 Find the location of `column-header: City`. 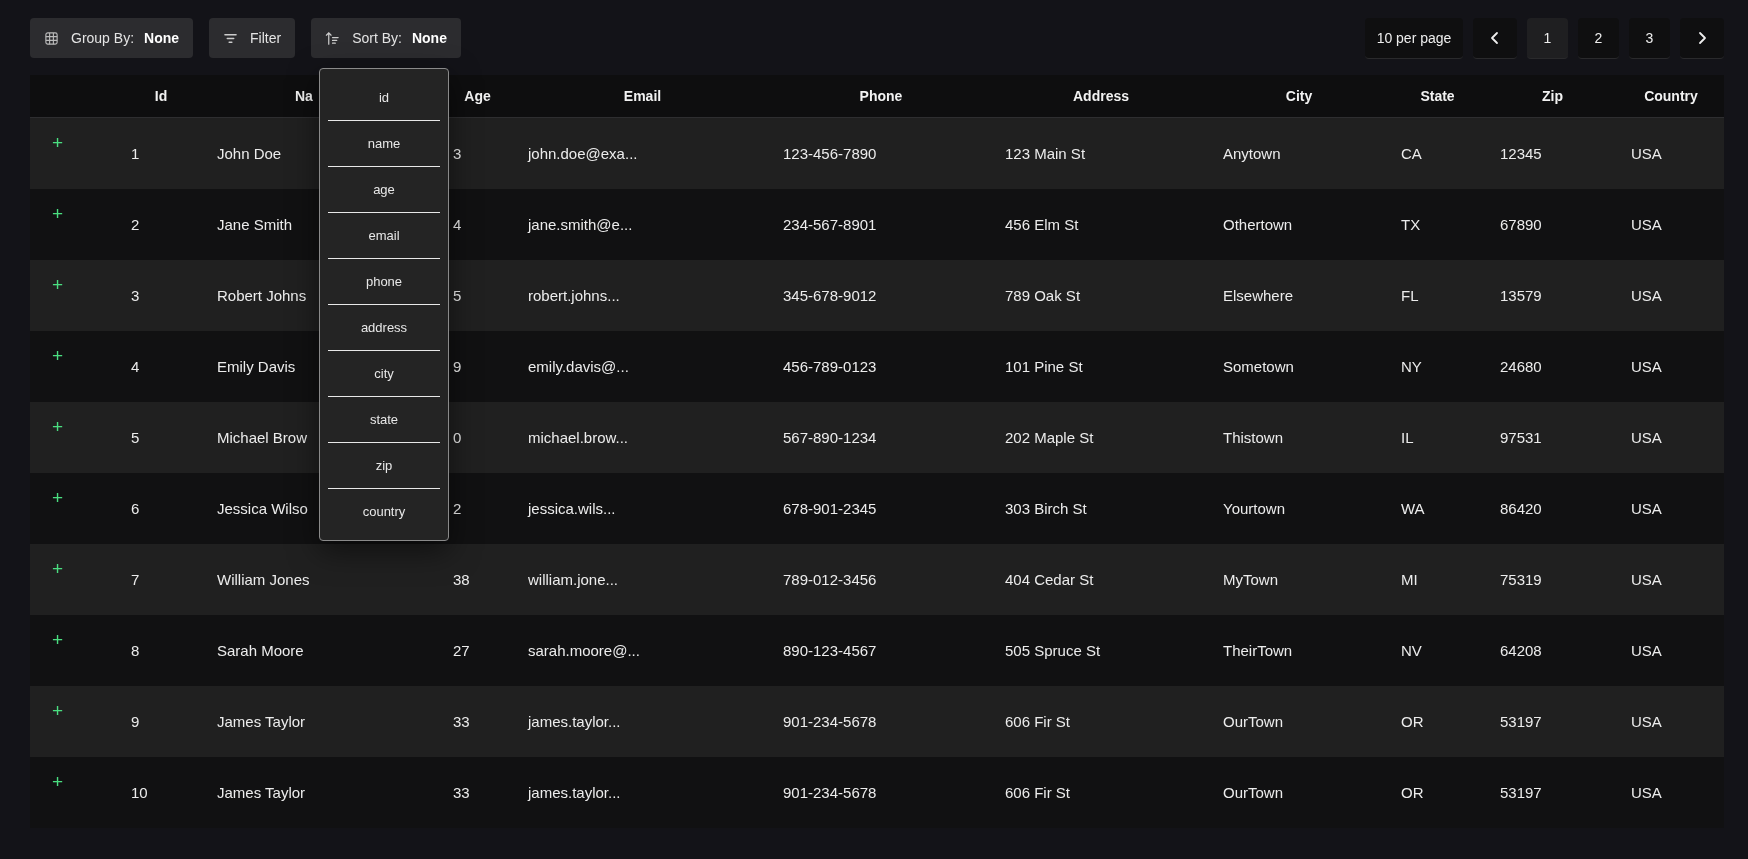

column-header: City is located at coordinates (1299, 96).